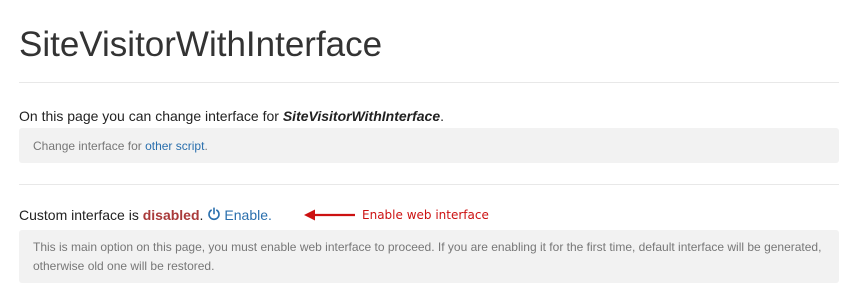  Describe the element at coordinates (429, 145) in the screenshot. I see `change-interface-note: Change interface for other script.` at that location.